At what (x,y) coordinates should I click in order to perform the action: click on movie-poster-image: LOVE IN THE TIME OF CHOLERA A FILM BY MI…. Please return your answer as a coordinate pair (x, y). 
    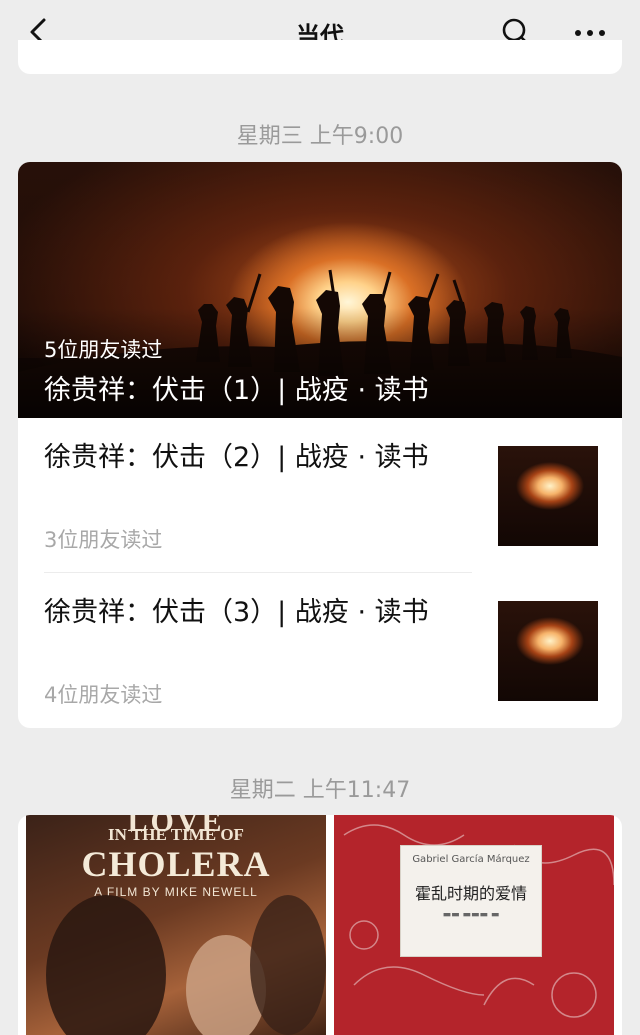
    Looking at the image, I should click on (176, 925).